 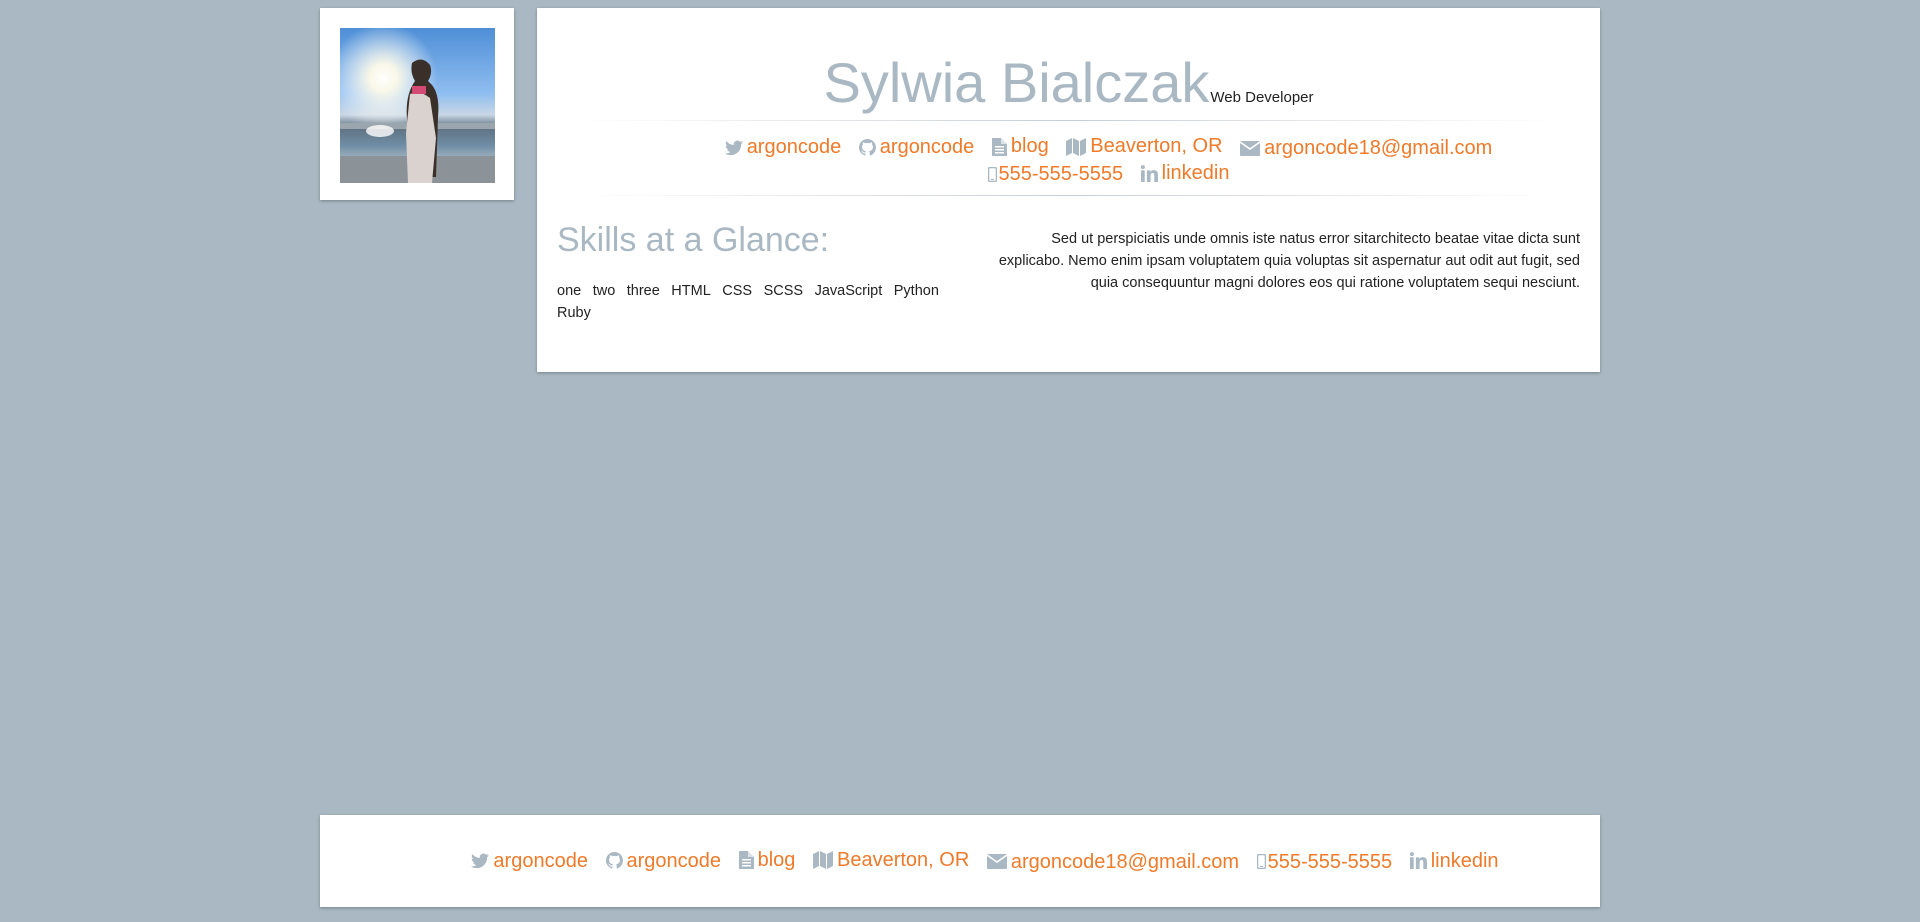 What do you see at coordinates (643, 291) in the screenshot?
I see `skill-item: three` at bounding box center [643, 291].